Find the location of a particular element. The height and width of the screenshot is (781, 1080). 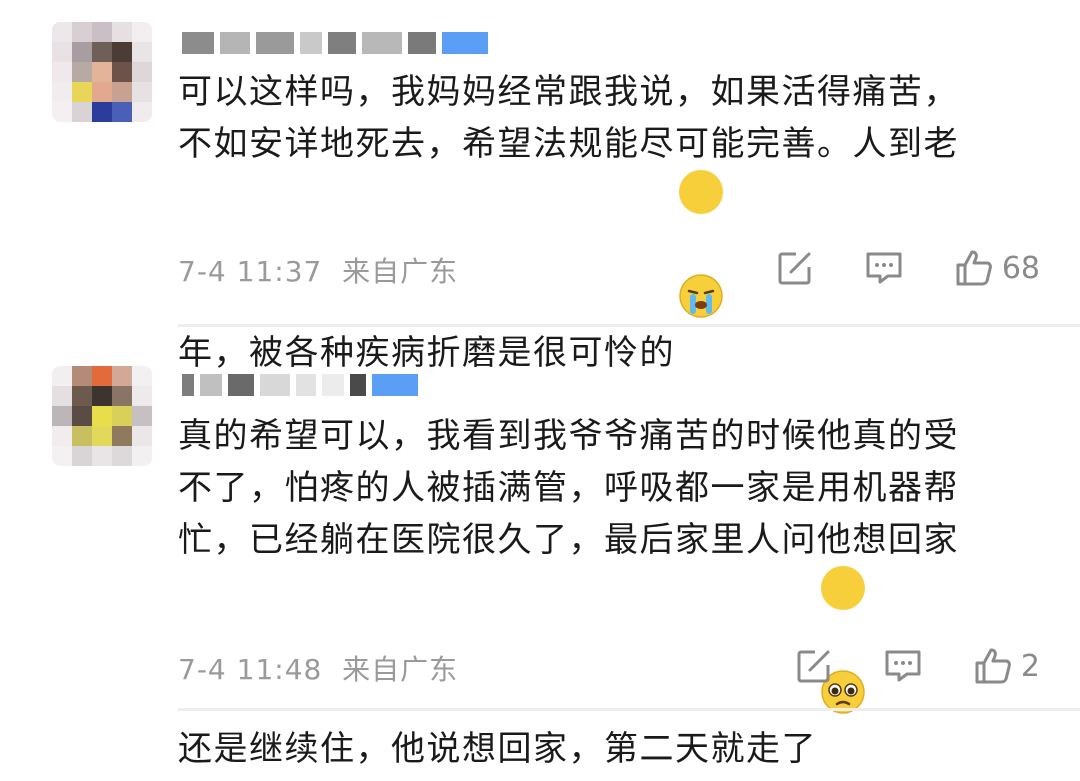

like-button: 68 is located at coordinates (997, 268).